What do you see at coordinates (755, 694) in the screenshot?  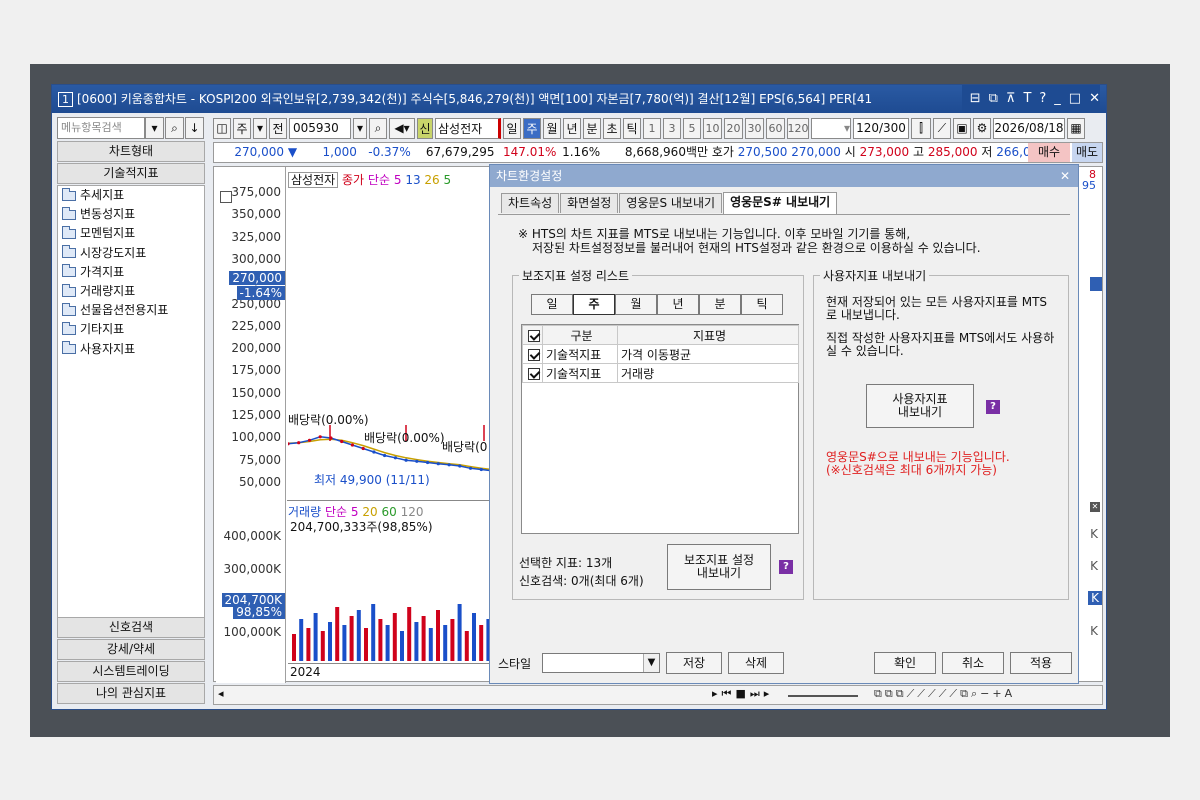 I see `forward-icon: ⏭` at bounding box center [755, 694].